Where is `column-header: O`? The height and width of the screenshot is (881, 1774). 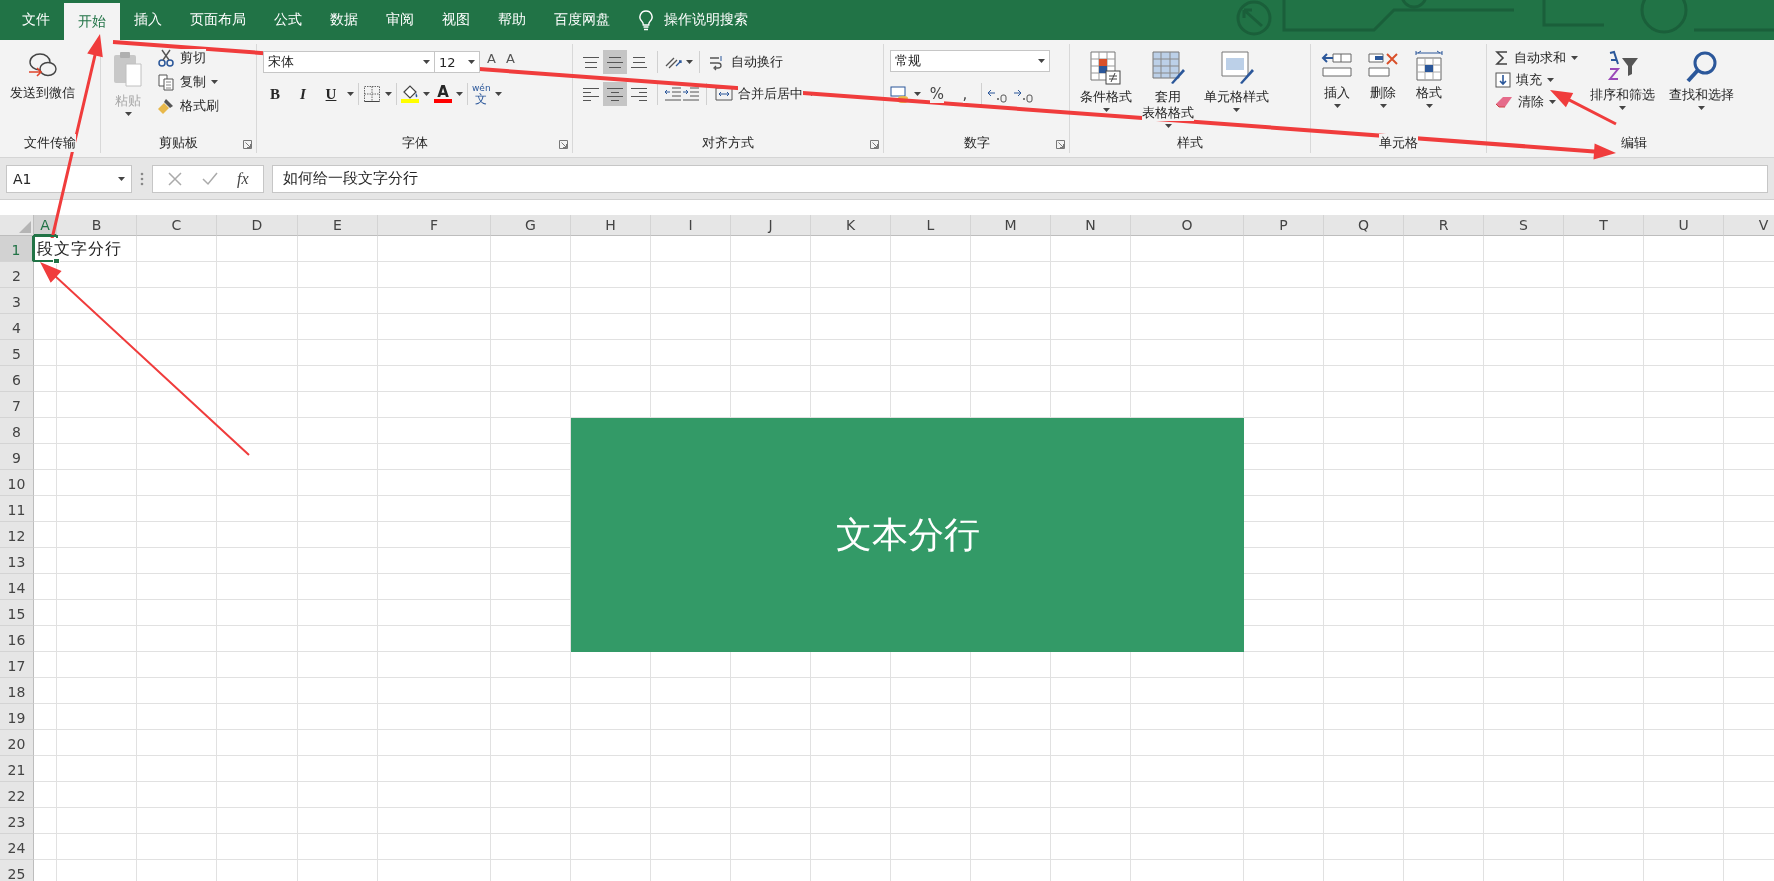 column-header: O is located at coordinates (1187, 225).